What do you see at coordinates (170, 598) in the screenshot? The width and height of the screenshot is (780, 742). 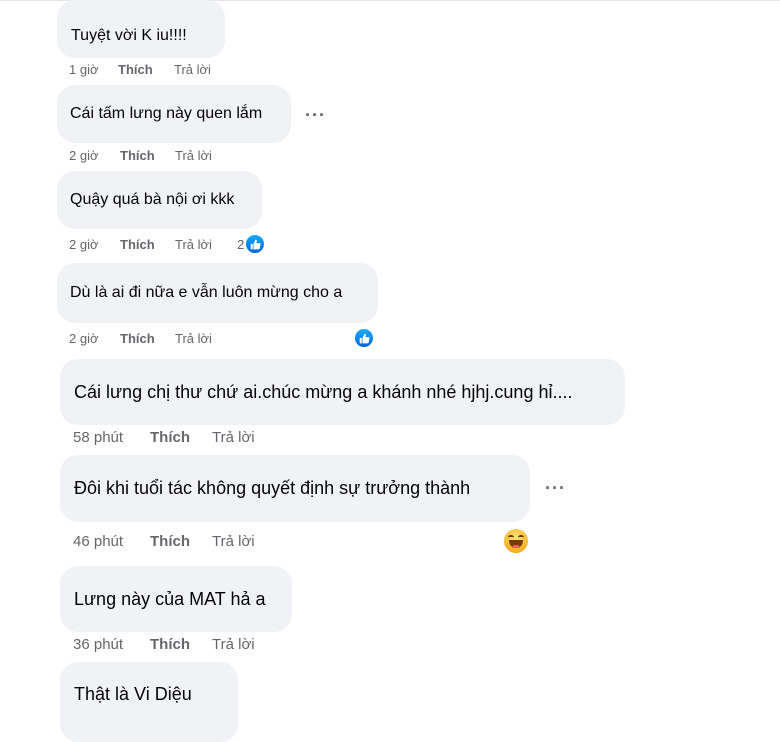 I see `comment-text: Lưng này của MAT hả a` at bounding box center [170, 598].